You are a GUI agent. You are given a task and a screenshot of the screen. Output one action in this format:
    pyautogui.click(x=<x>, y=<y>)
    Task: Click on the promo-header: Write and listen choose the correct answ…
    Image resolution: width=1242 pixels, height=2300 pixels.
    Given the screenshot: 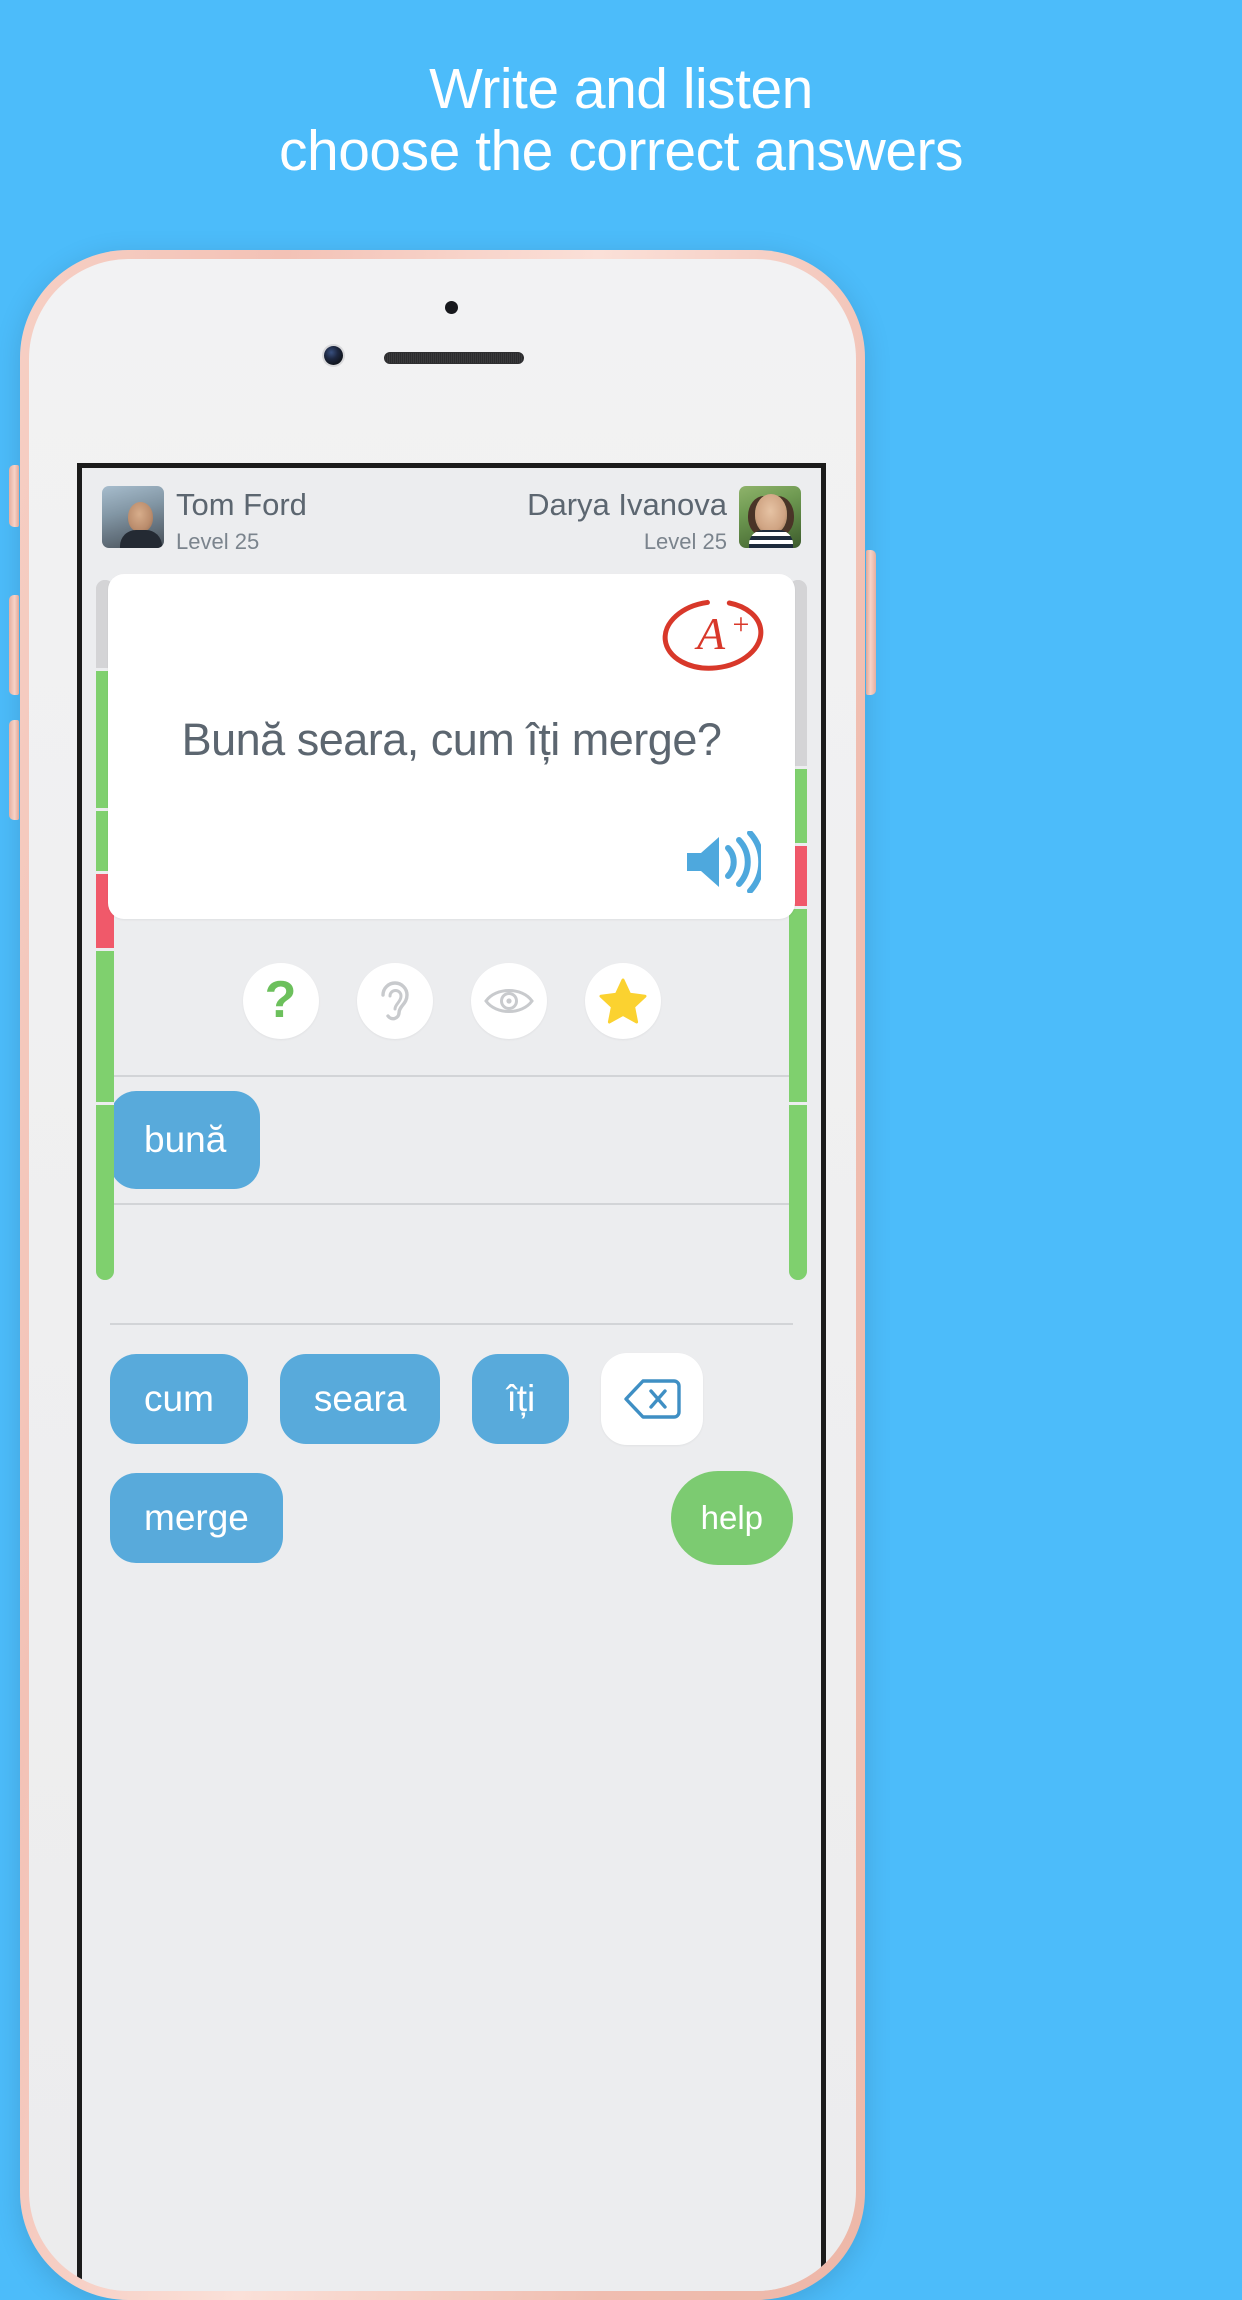 What is the action you would take?
    pyautogui.click(x=621, y=91)
    